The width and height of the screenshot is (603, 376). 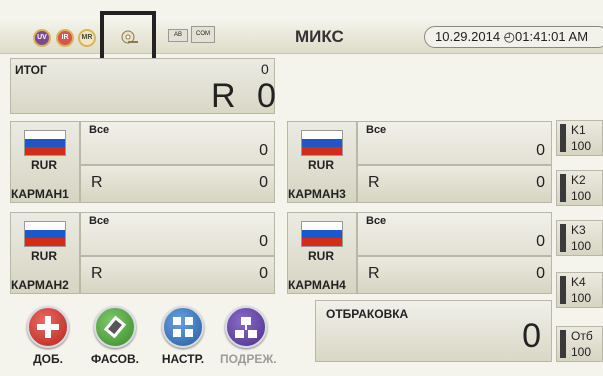 I want to click on pocket-3-symbol: R, so click(x=374, y=182).